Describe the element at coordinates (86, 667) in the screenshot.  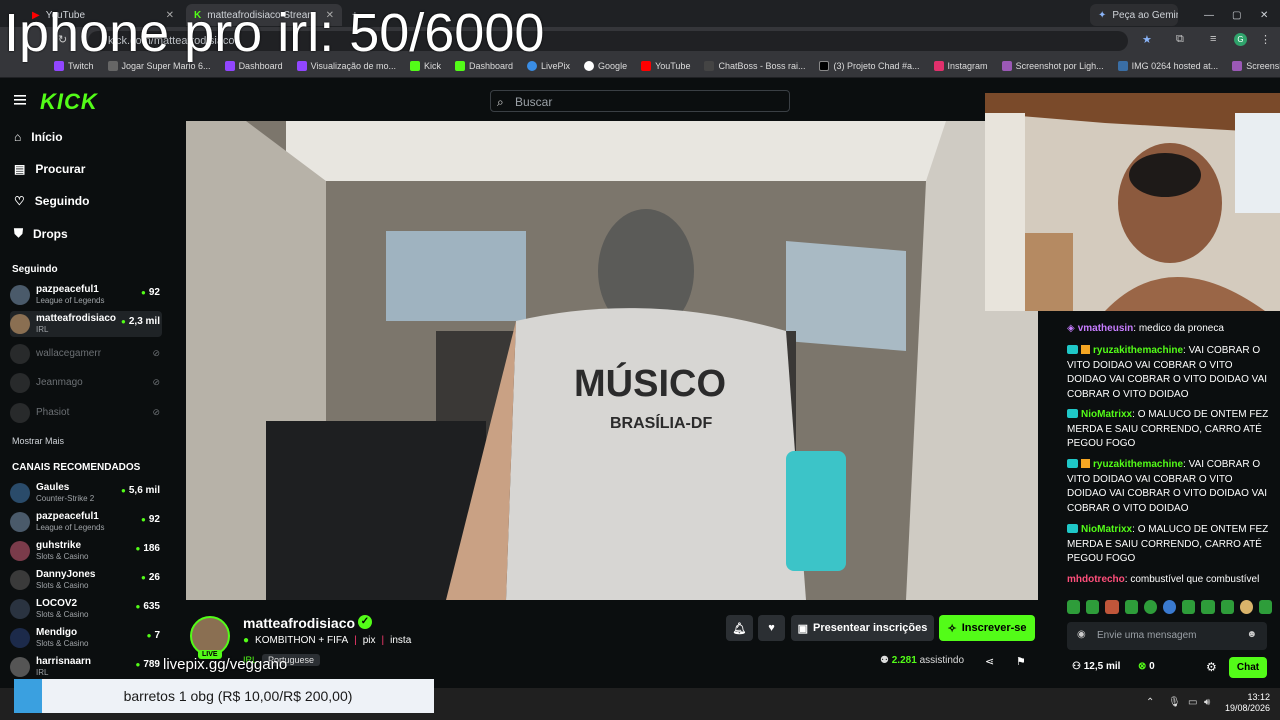
I see `sidebar-channel: harrisnaarn IRL 789` at that location.